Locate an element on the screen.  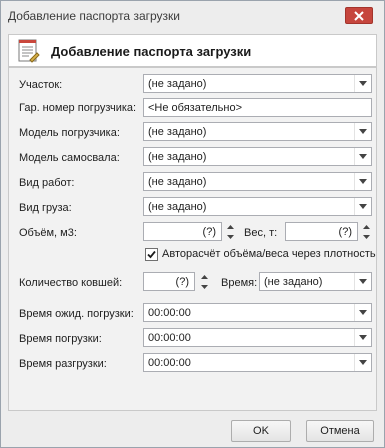
dialog-header: Добавление паспорта загрузки is located at coordinates (192, 50).